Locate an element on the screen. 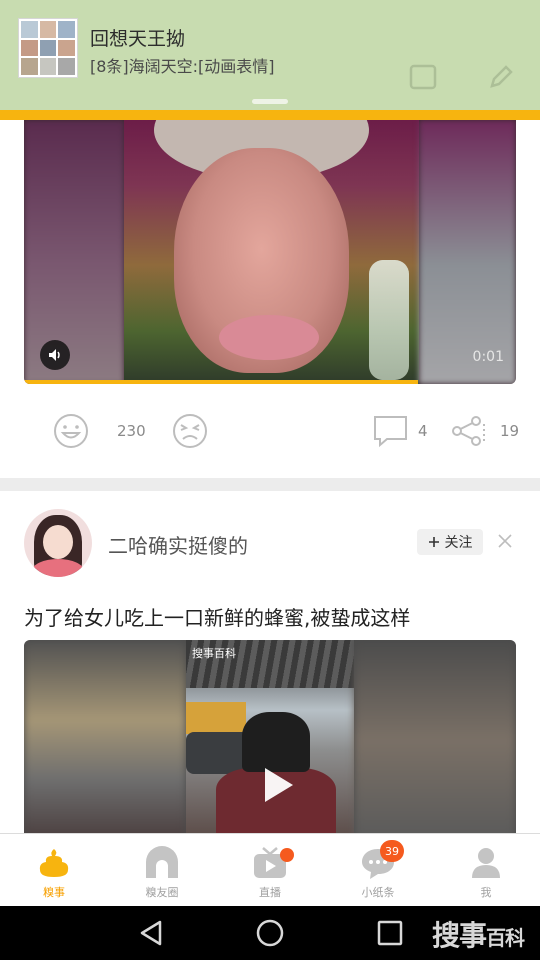 This screenshot has height=960, width=540. watermark-text: 搜事 is located at coordinates (459, 935).